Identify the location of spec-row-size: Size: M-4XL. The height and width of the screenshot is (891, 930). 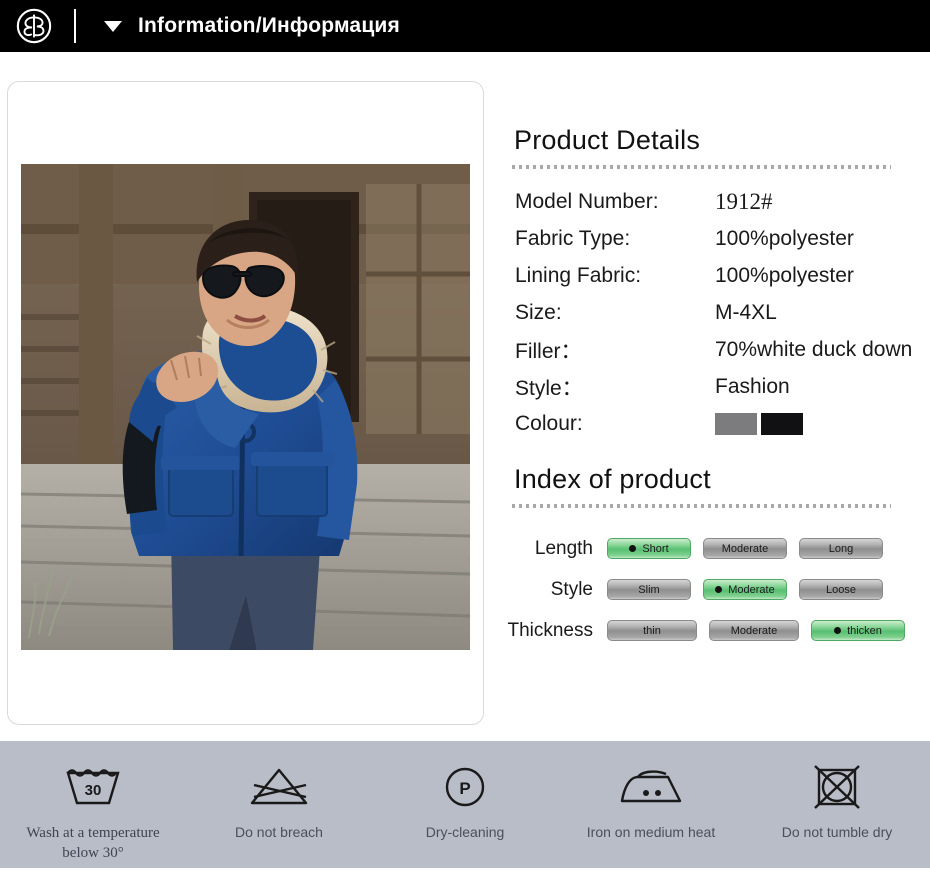
(717, 312).